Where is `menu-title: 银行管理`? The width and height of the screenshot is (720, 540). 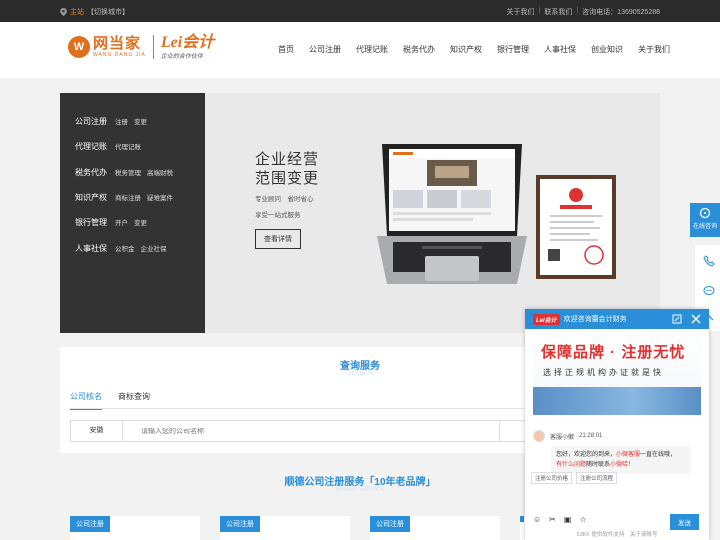
menu-title: 银行管理 is located at coordinates (91, 222).